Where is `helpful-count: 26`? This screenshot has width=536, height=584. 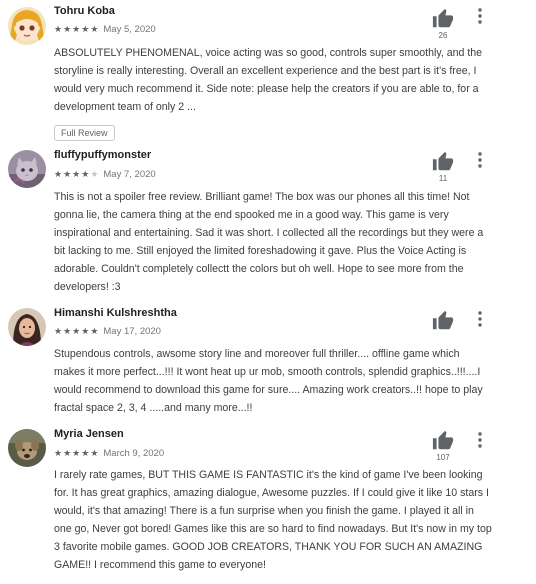
helpful-count: 26 is located at coordinates (443, 35).